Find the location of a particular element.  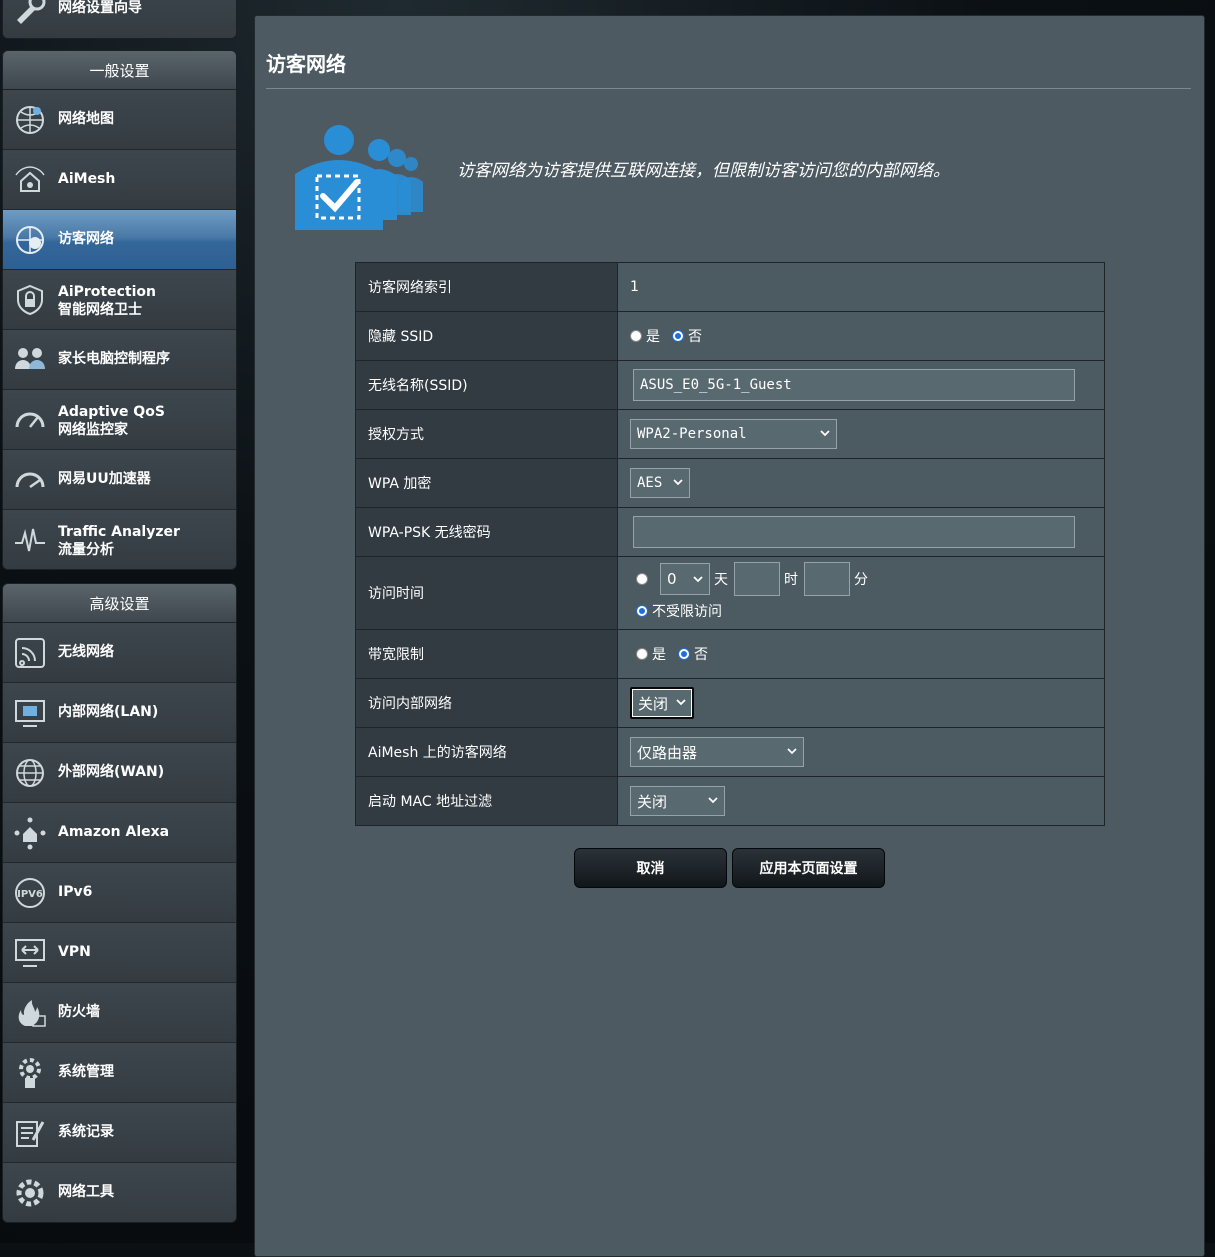

guest-users-icon is located at coordinates (363, 175).